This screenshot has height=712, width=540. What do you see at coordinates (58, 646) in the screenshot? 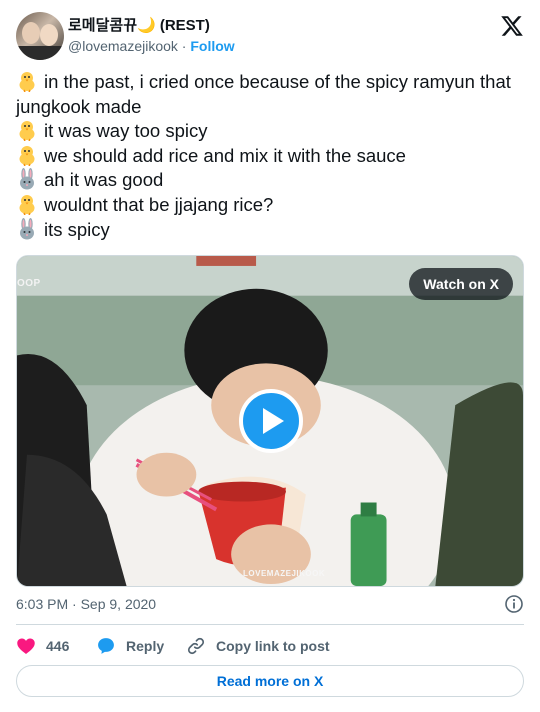
I see `like-count: 446` at bounding box center [58, 646].